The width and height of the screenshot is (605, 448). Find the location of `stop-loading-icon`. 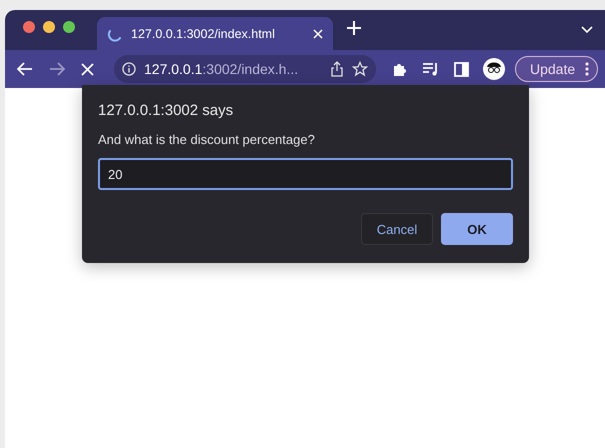

stop-loading-icon is located at coordinates (87, 69).